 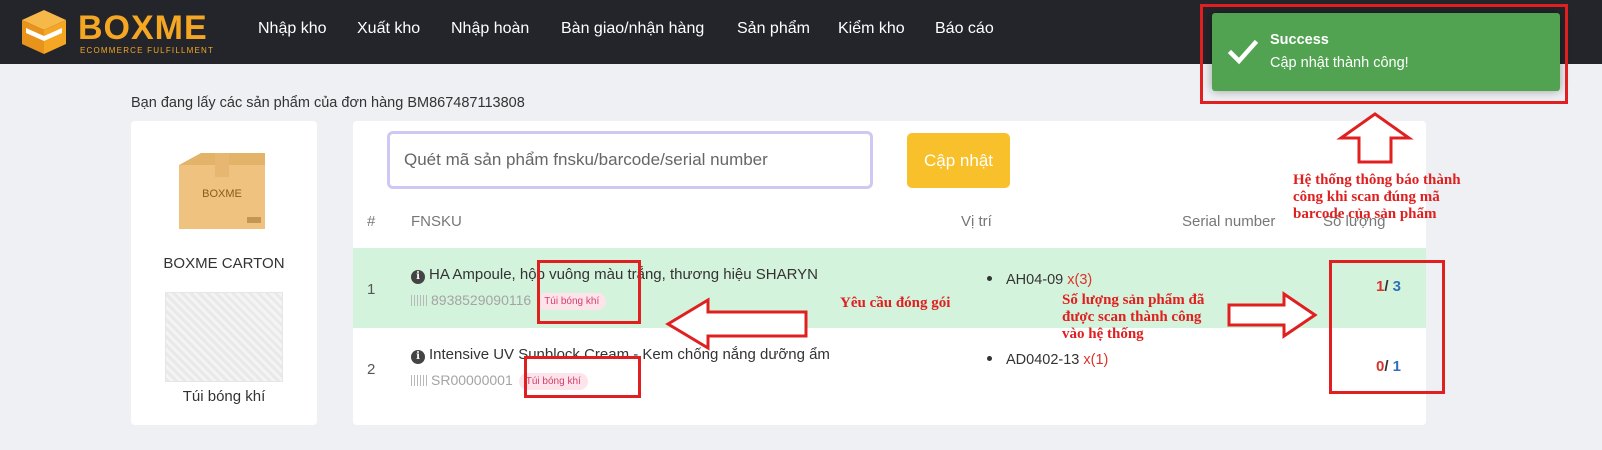 What do you see at coordinates (1080, 280) in the screenshot?
I see `location-qty: x(3)` at bounding box center [1080, 280].